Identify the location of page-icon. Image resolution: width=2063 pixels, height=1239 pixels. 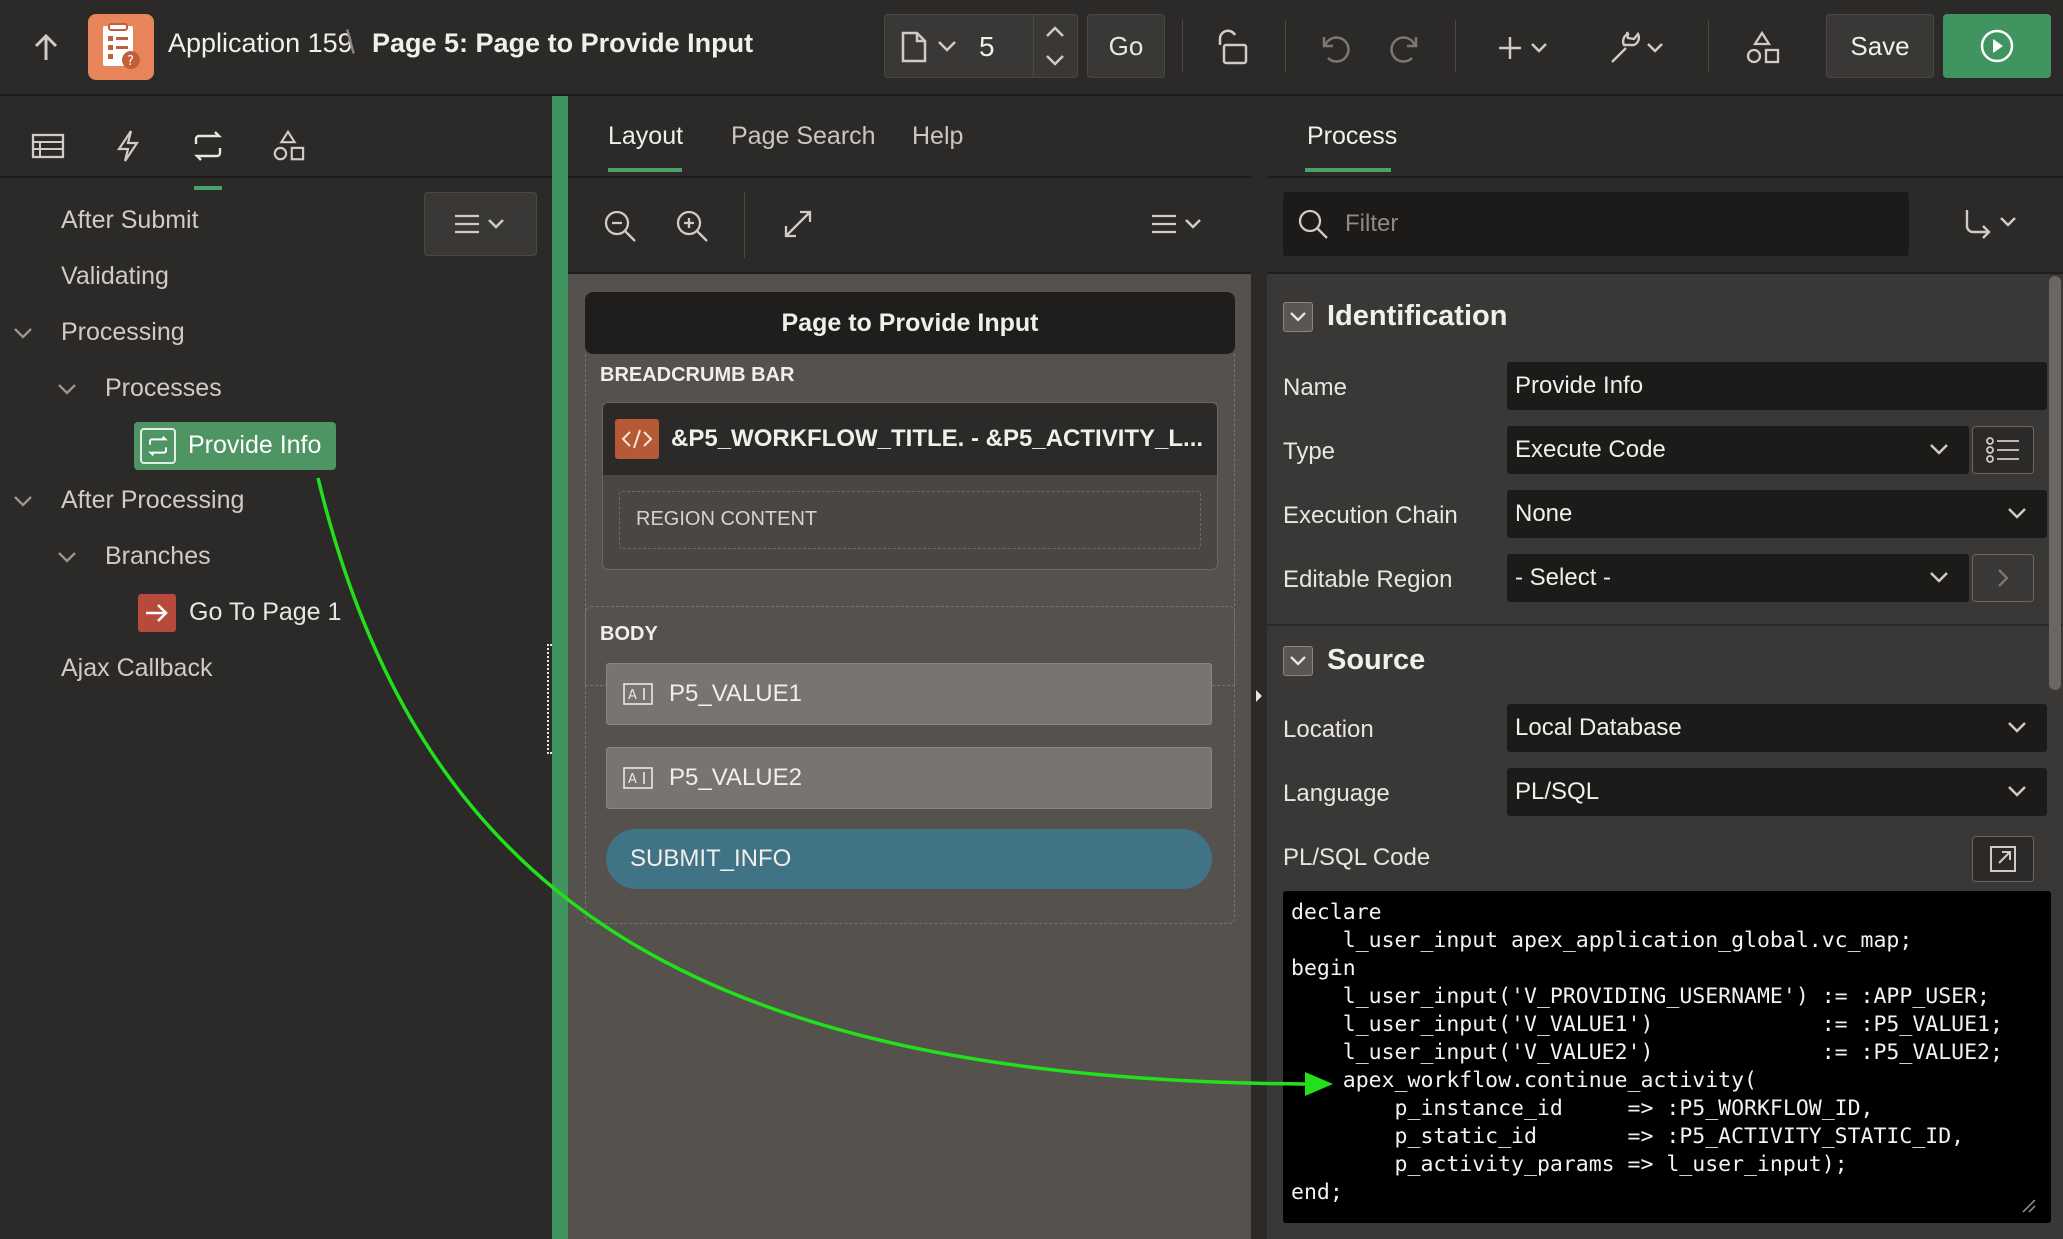
(914, 47).